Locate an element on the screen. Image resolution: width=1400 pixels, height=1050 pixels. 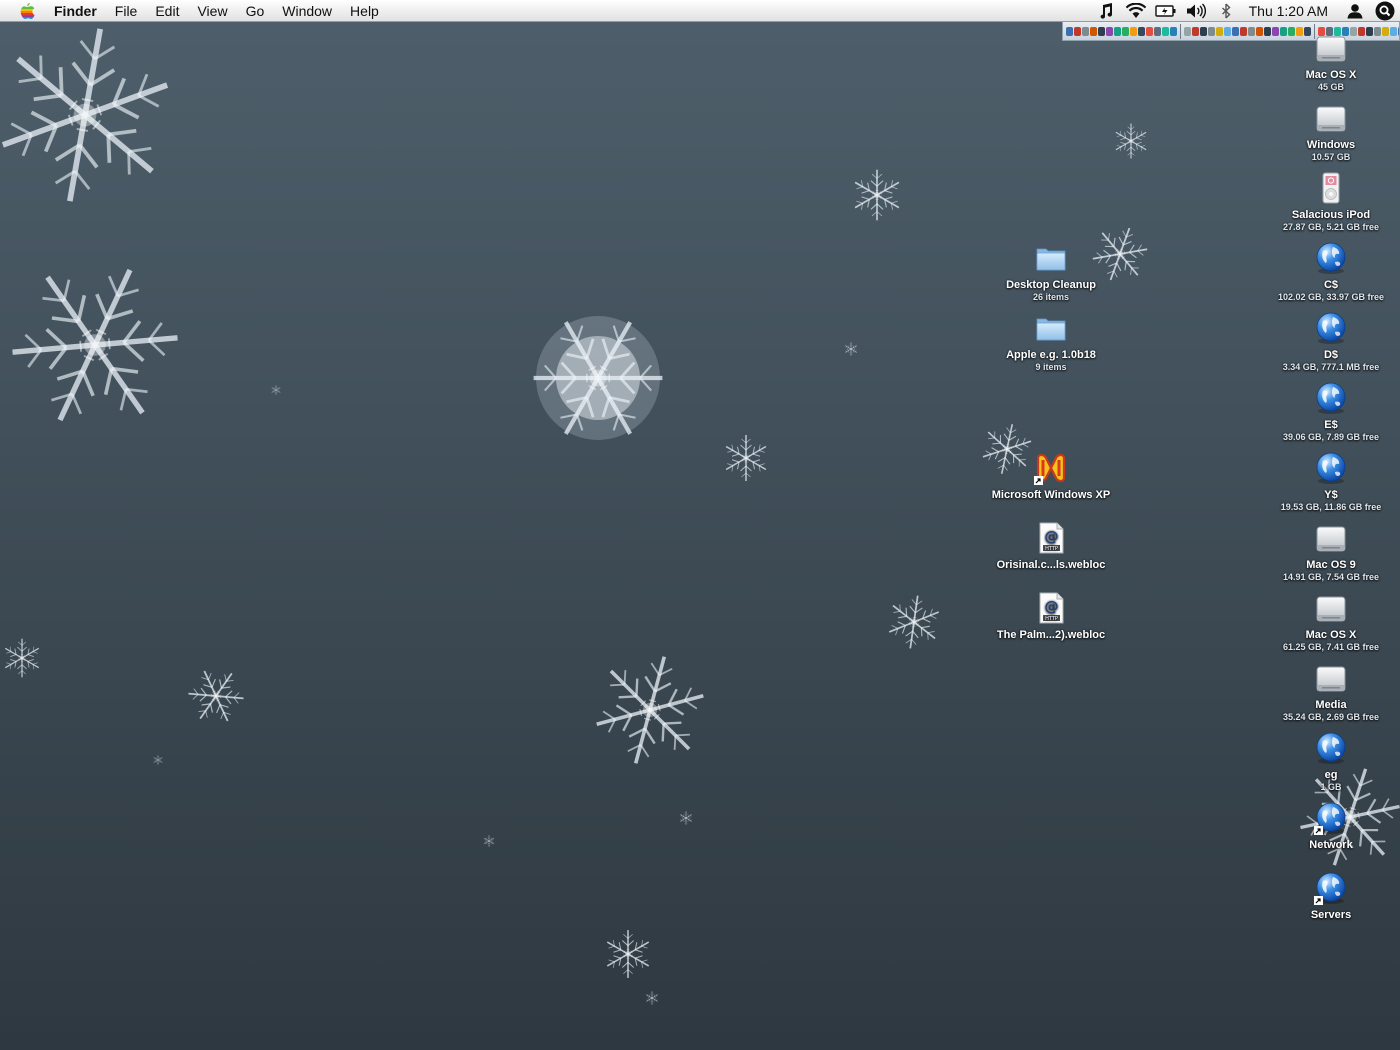
desktop-icon: Windows 10.57 GB is located at coordinates (1331, 132).